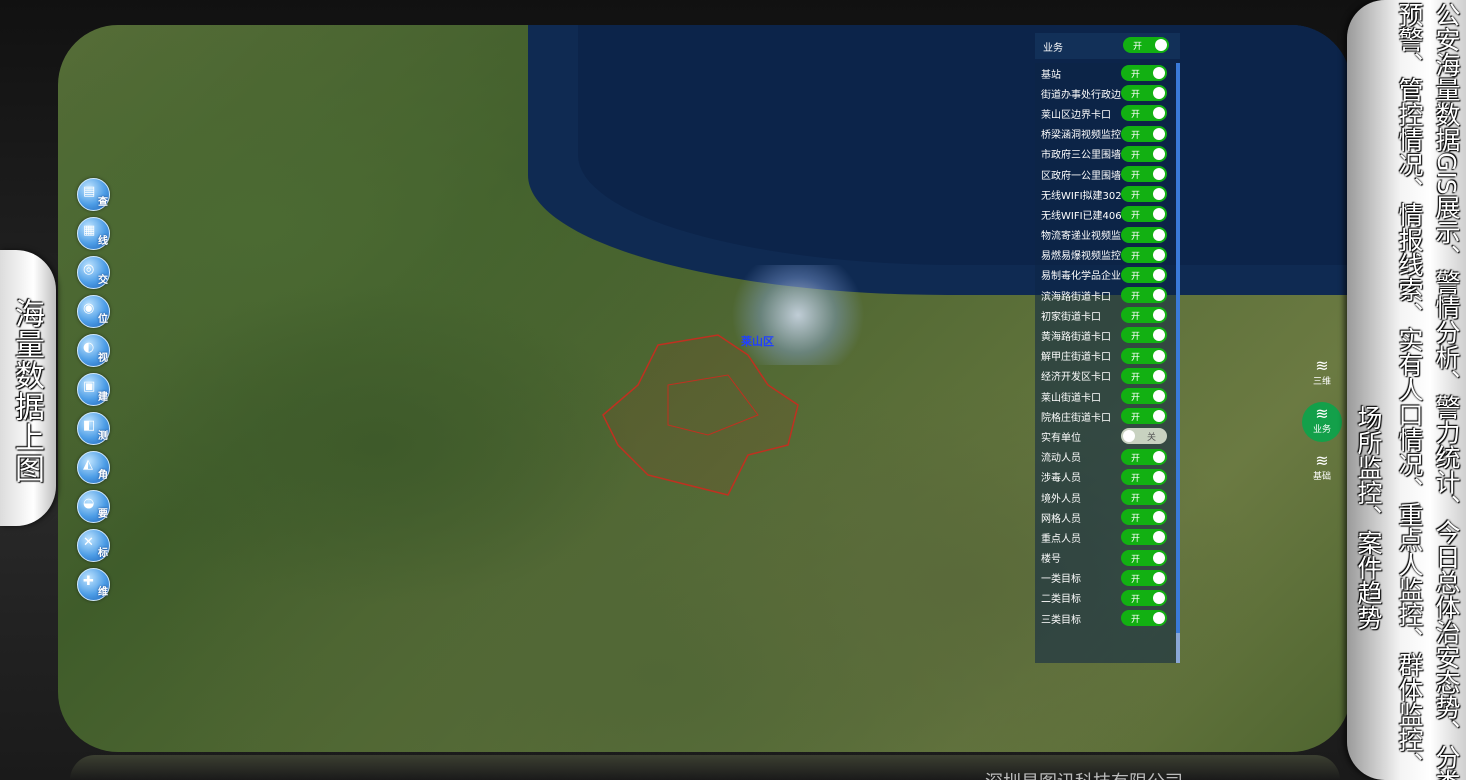  I want to click on tool-button-6: ▣ 建, so click(93, 389).